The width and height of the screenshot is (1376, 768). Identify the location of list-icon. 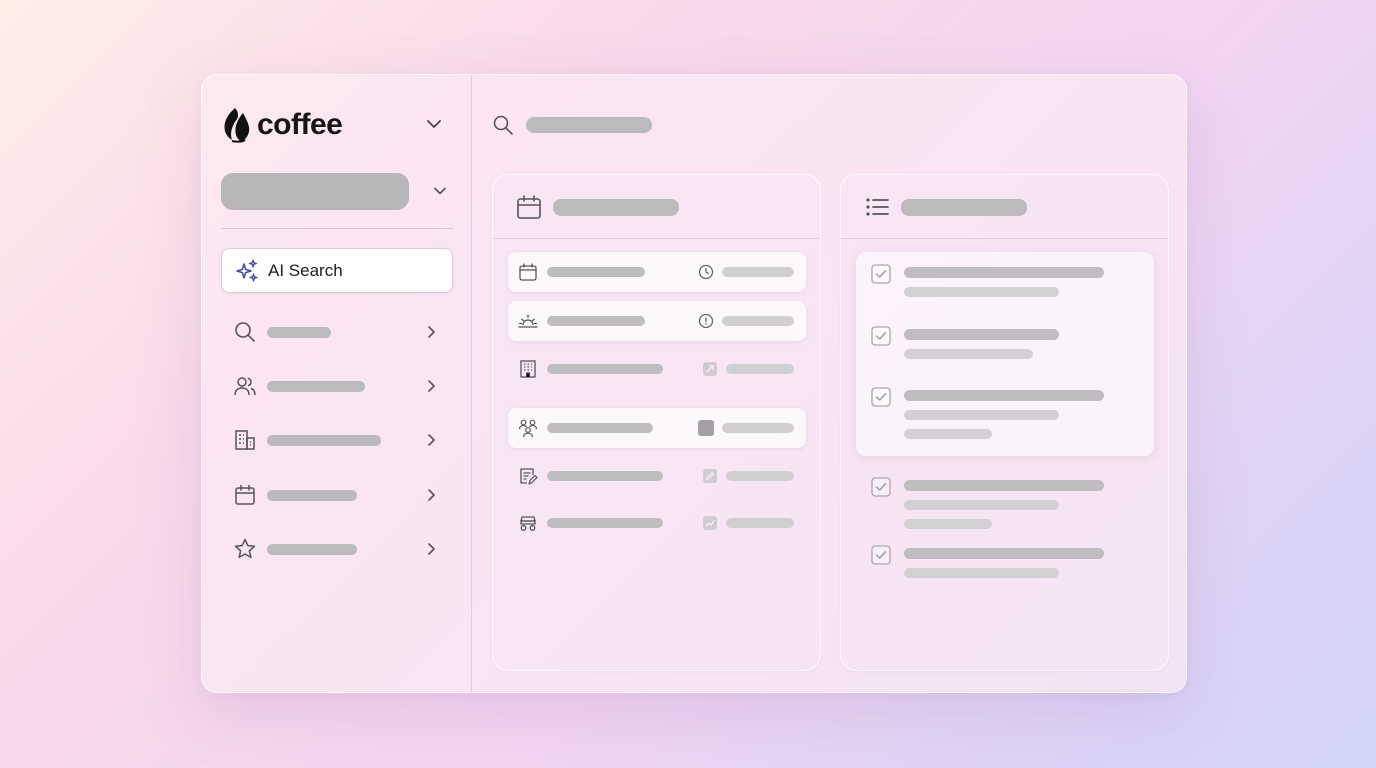
(877, 207).